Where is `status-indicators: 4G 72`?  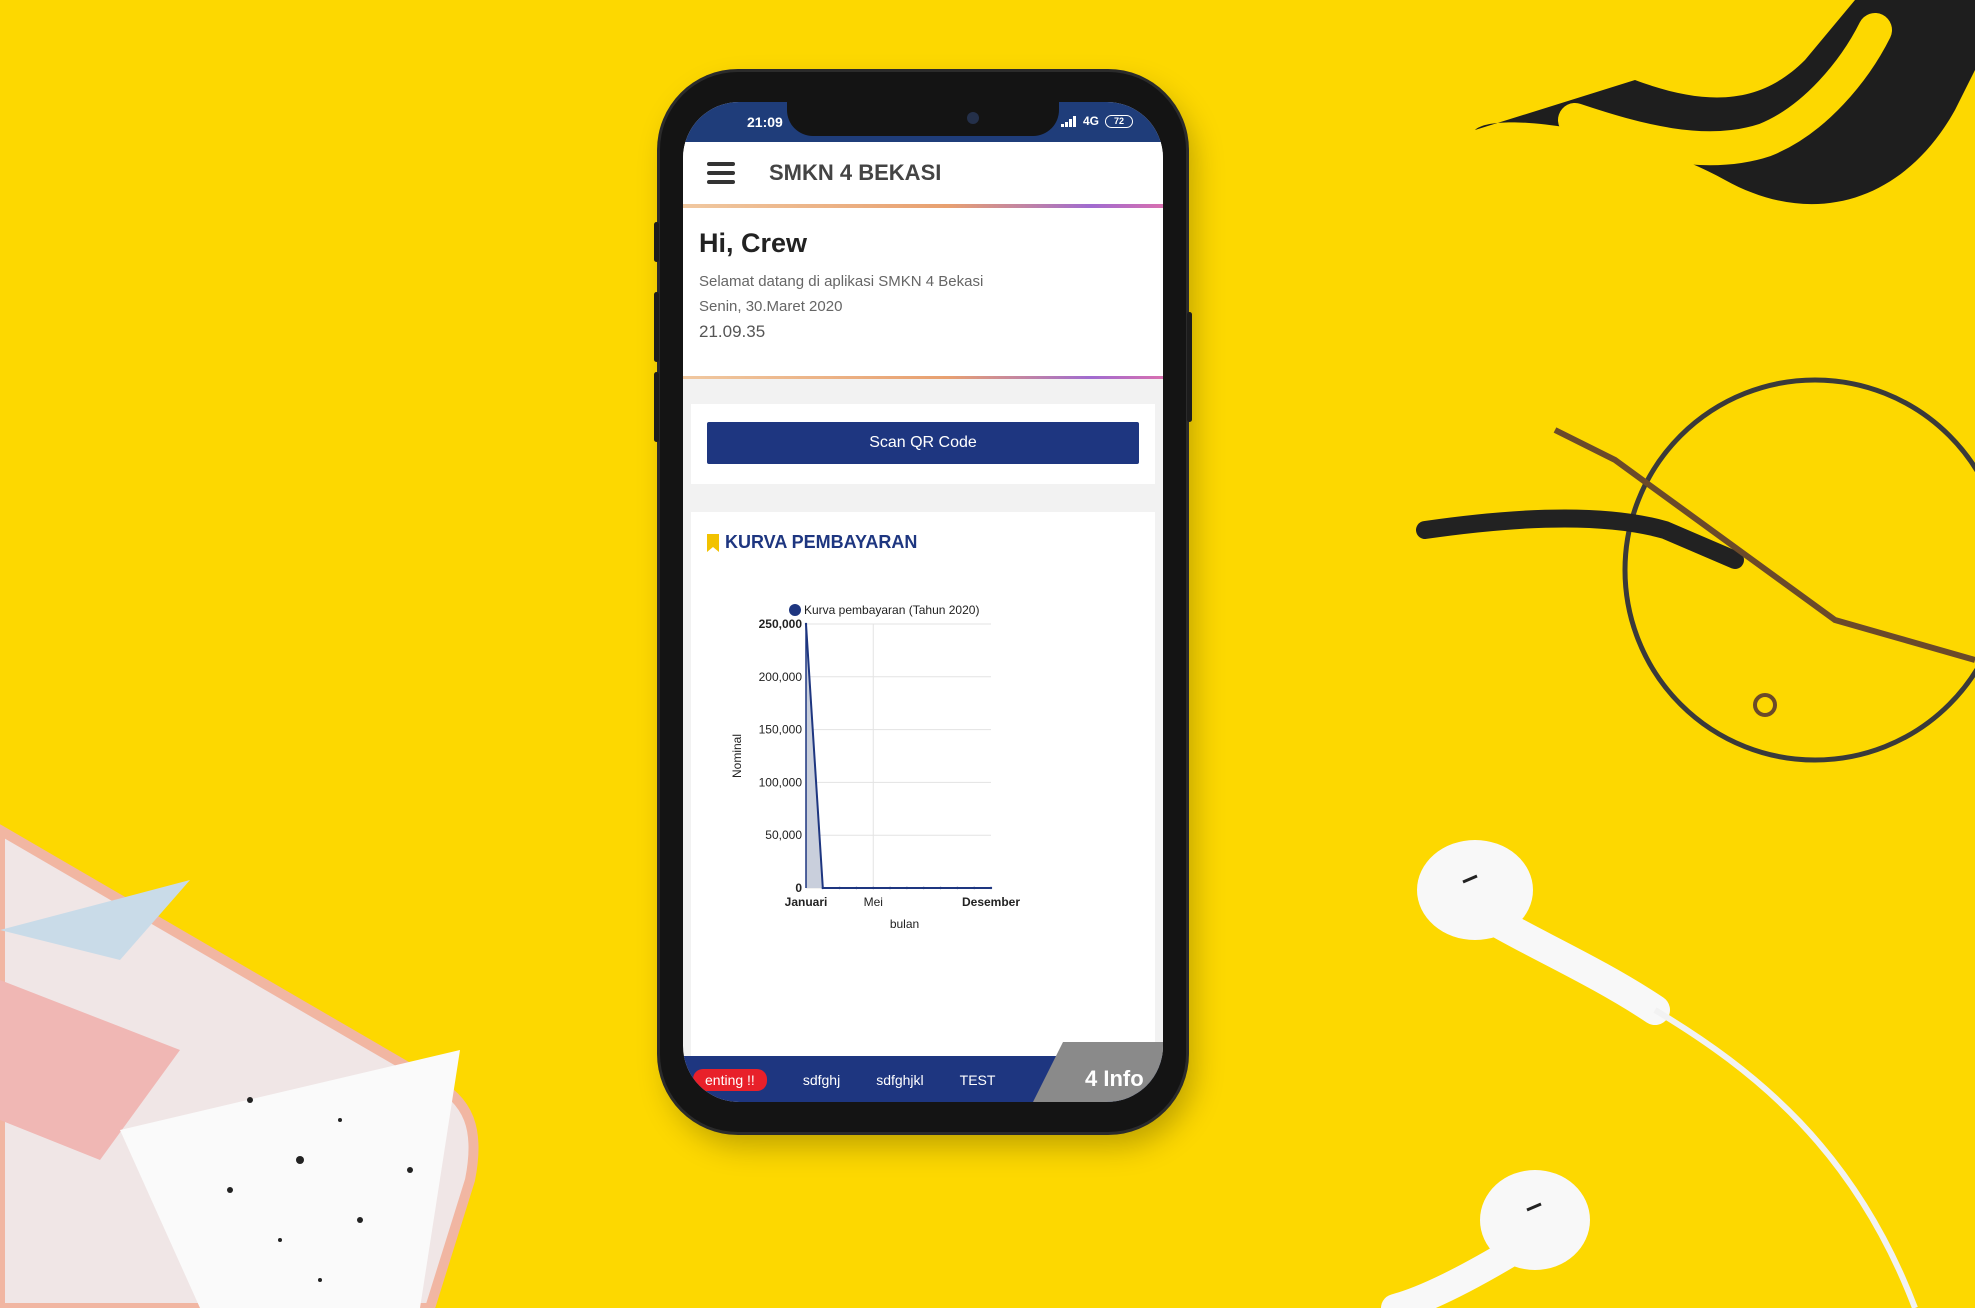 status-indicators: 4G 72 is located at coordinates (1096, 121).